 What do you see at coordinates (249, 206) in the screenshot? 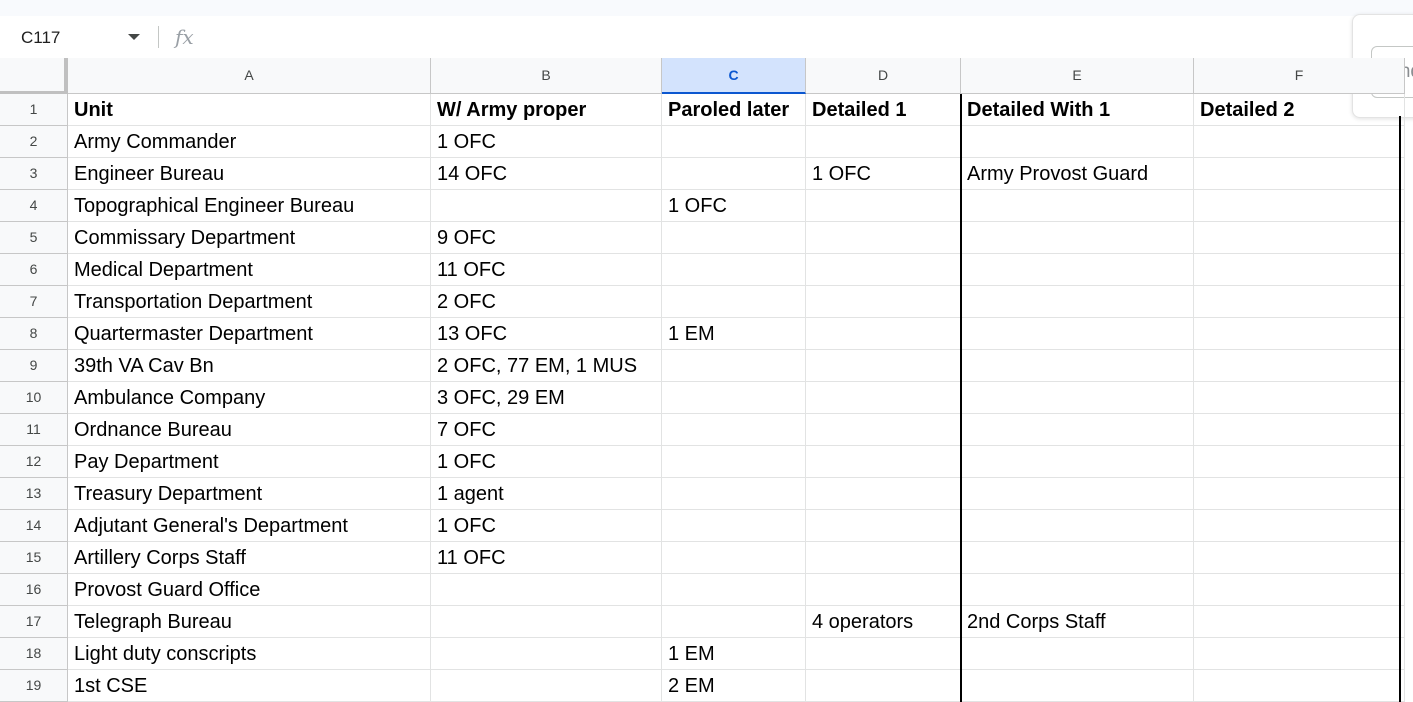
I see `cell-a4: Topographical Engineer Bureau` at bounding box center [249, 206].